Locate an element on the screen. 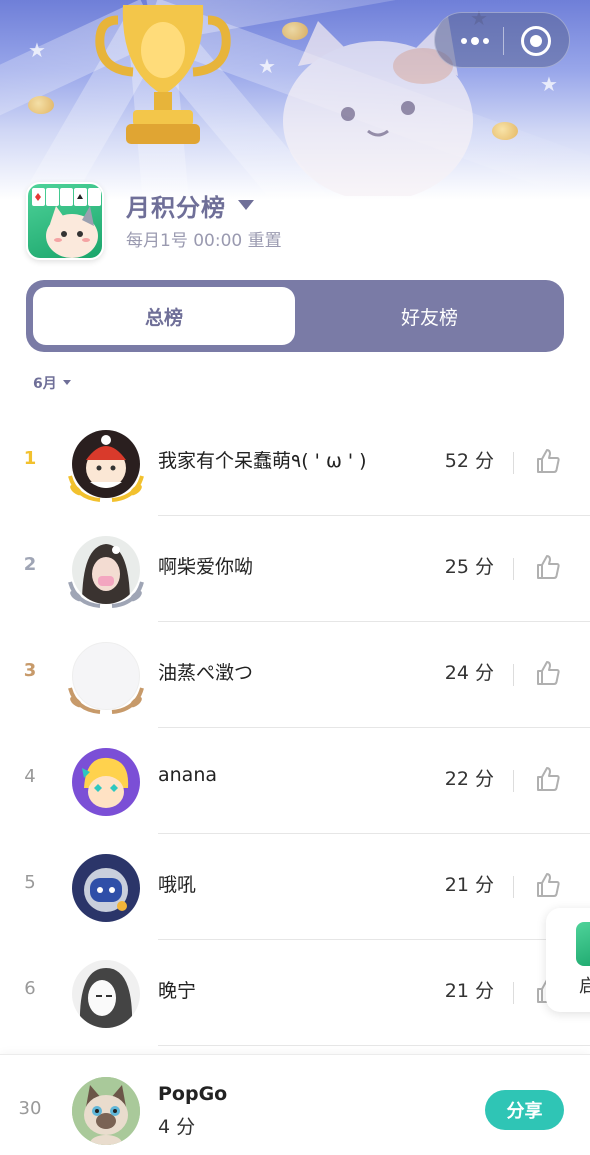 The image size is (590, 1155). player-score: 24 分 is located at coordinates (469, 673).